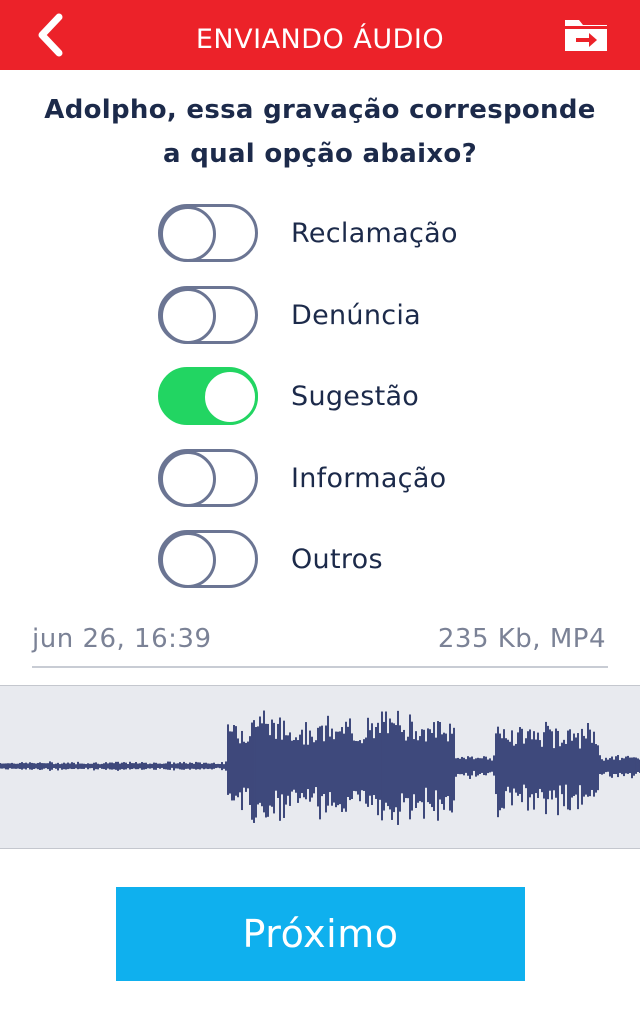 This screenshot has width=640, height=1018. Describe the element at coordinates (355, 396) in the screenshot. I see `option-label: Sugestão` at that location.